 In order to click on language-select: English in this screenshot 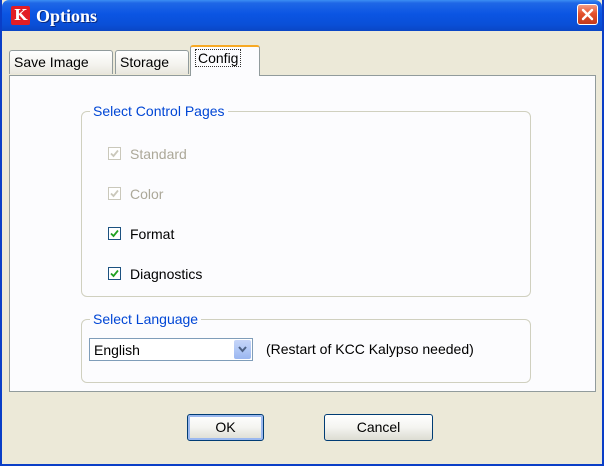, I will do `click(171, 349)`.